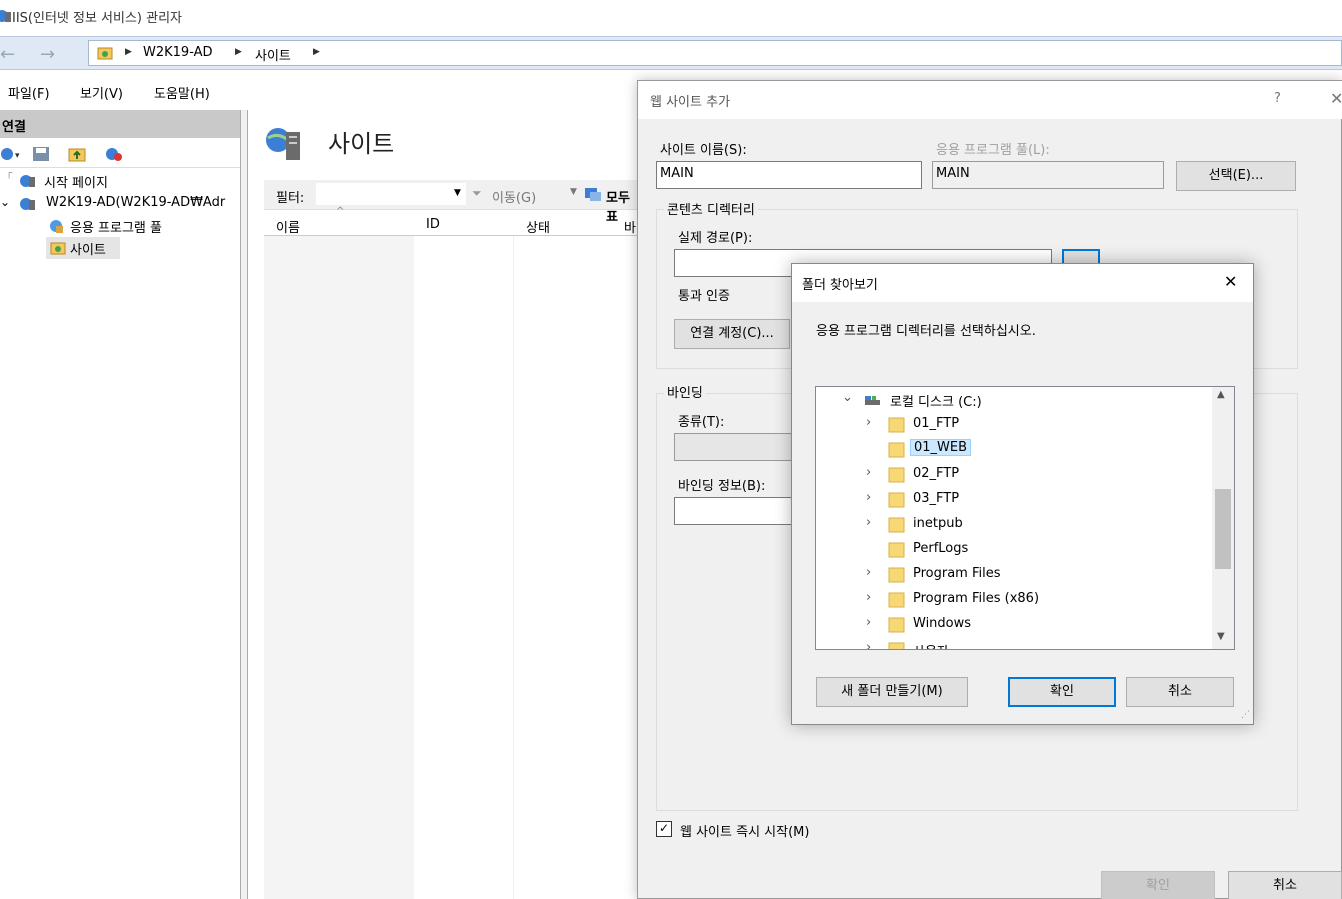 This screenshot has height=899, width=1342. Describe the element at coordinates (936, 423) in the screenshot. I see `folder-label: 01_FTP` at that location.